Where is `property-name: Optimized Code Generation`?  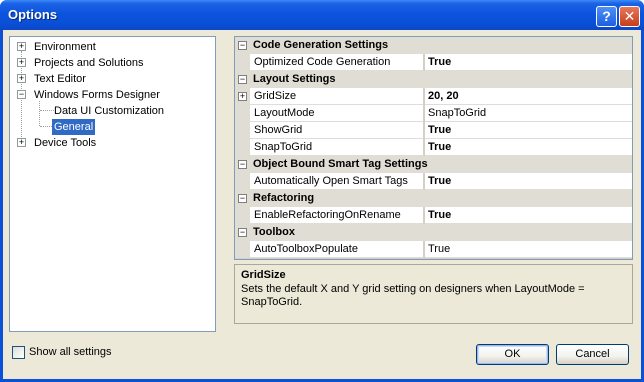 property-name: Optimized Code Generation is located at coordinates (337, 62).